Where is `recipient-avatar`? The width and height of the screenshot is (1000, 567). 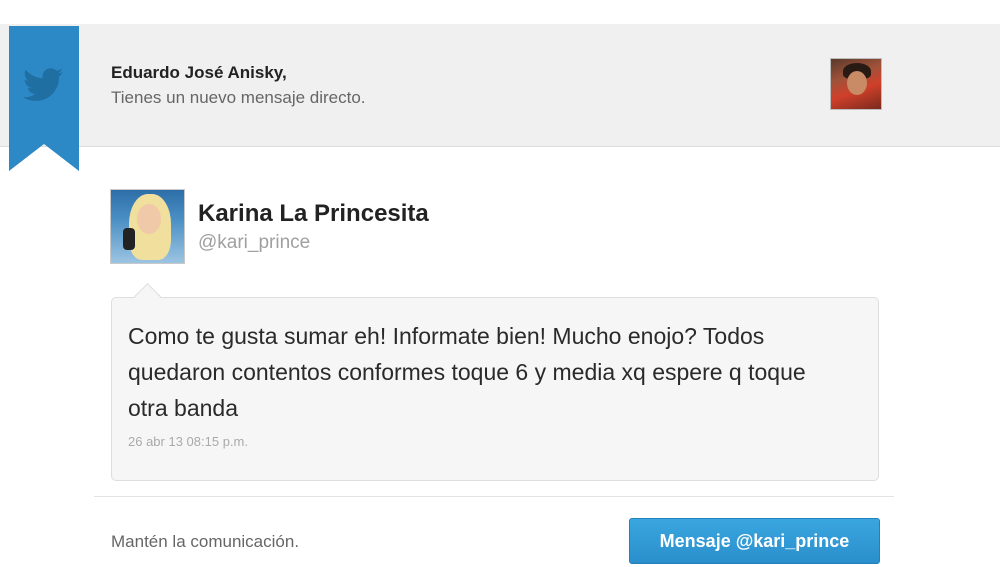
recipient-avatar is located at coordinates (856, 84).